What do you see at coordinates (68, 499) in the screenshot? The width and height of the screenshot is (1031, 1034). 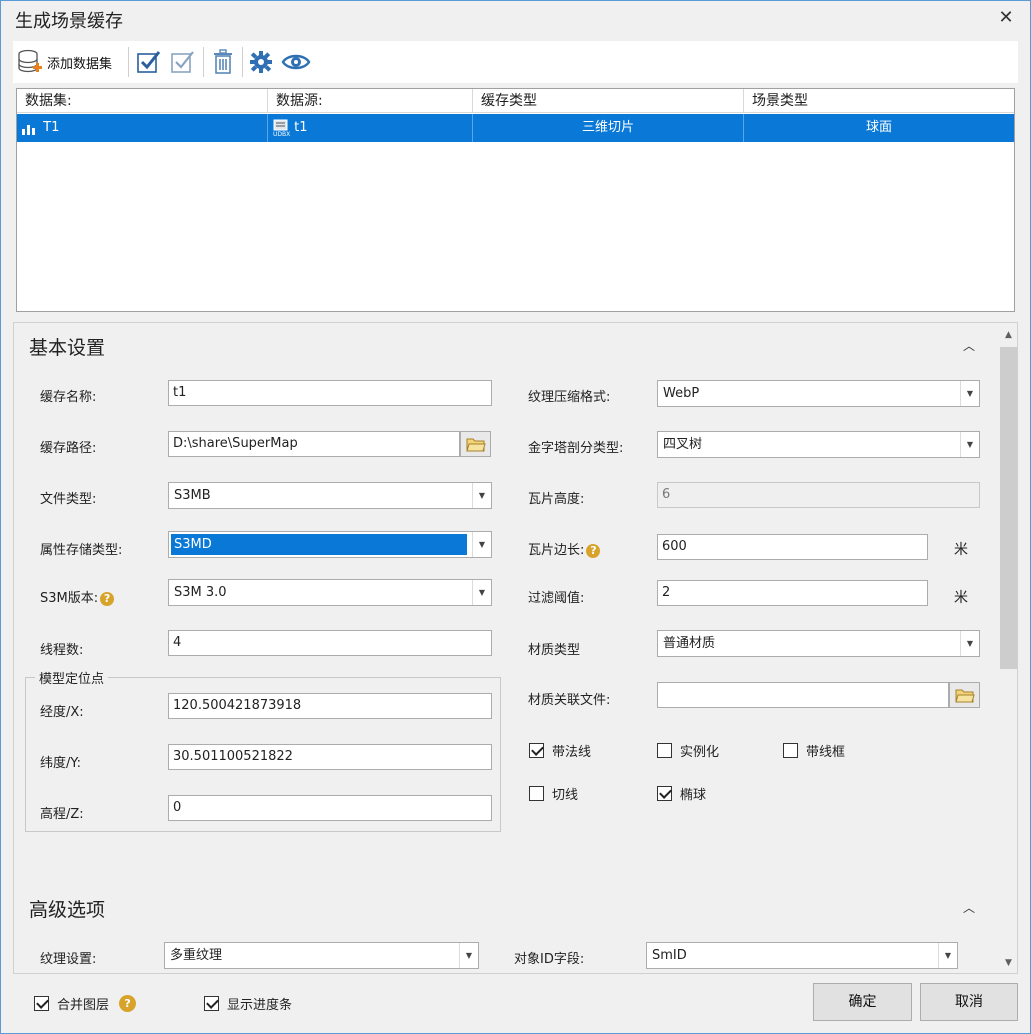 I see `file-type-label: 文件类型:` at bounding box center [68, 499].